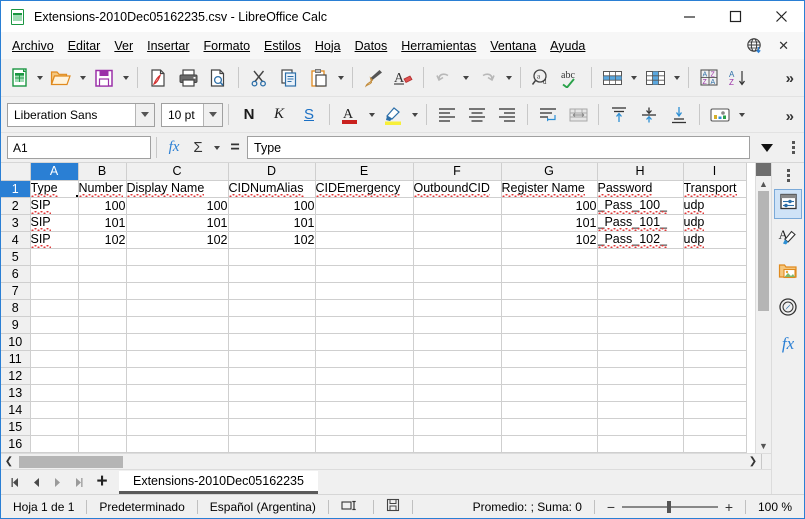 This screenshot has width=805, height=519. What do you see at coordinates (177, 206) in the screenshot?
I see `cell-C2: 100` at bounding box center [177, 206].